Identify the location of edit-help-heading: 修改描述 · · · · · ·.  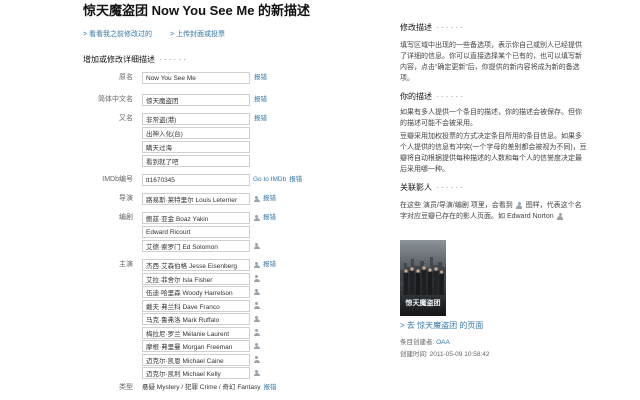
(494, 28).